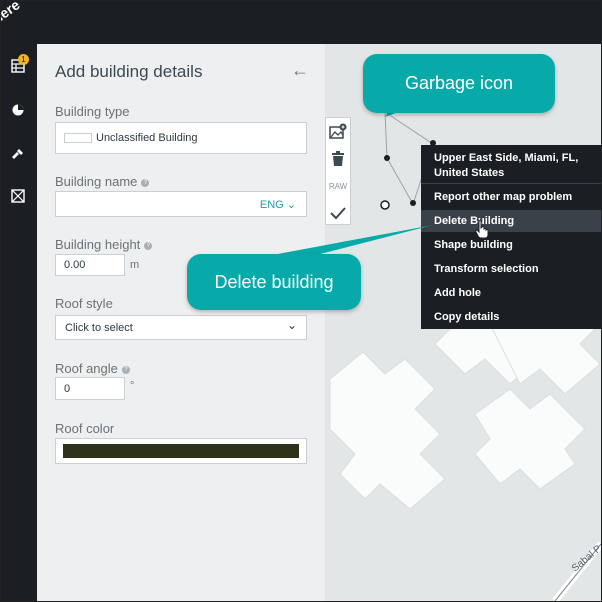 The width and height of the screenshot is (602, 602). I want to click on add-image-icon, so click(338, 133).